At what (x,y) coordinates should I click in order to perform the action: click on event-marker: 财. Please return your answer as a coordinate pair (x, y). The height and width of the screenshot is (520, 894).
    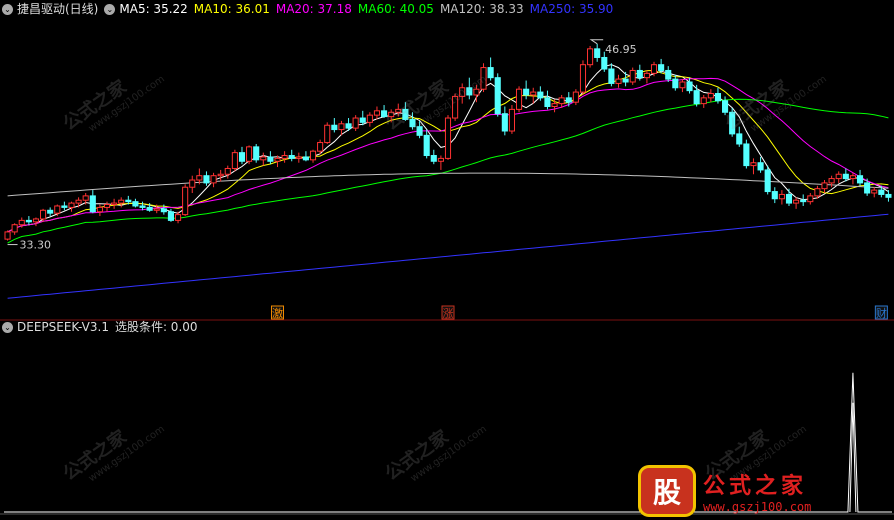
    Looking at the image, I should click on (881, 312).